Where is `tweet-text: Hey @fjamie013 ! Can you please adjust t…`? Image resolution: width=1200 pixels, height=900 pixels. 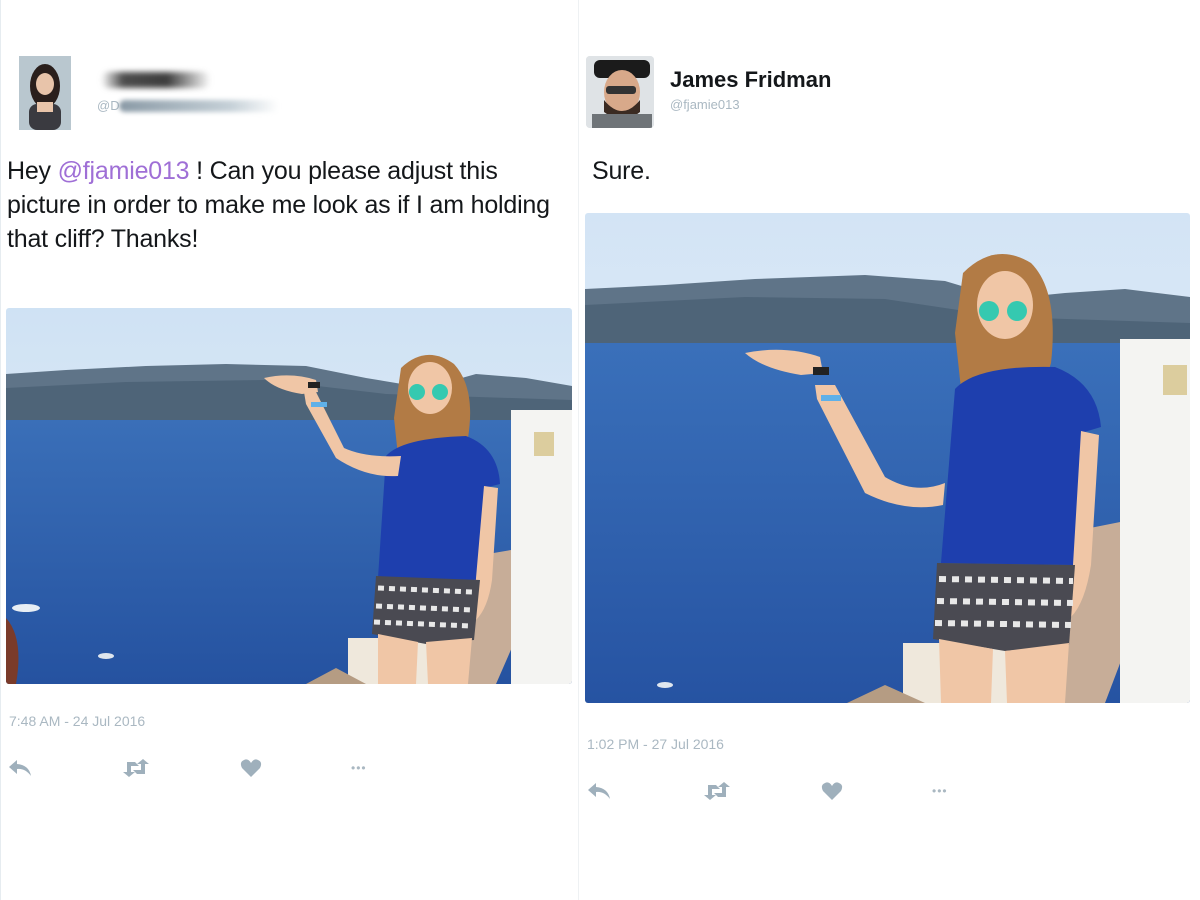
tweet-text: Hey @fjamie013 ! Can you please adjust t… is located at coordinates (291, 205).